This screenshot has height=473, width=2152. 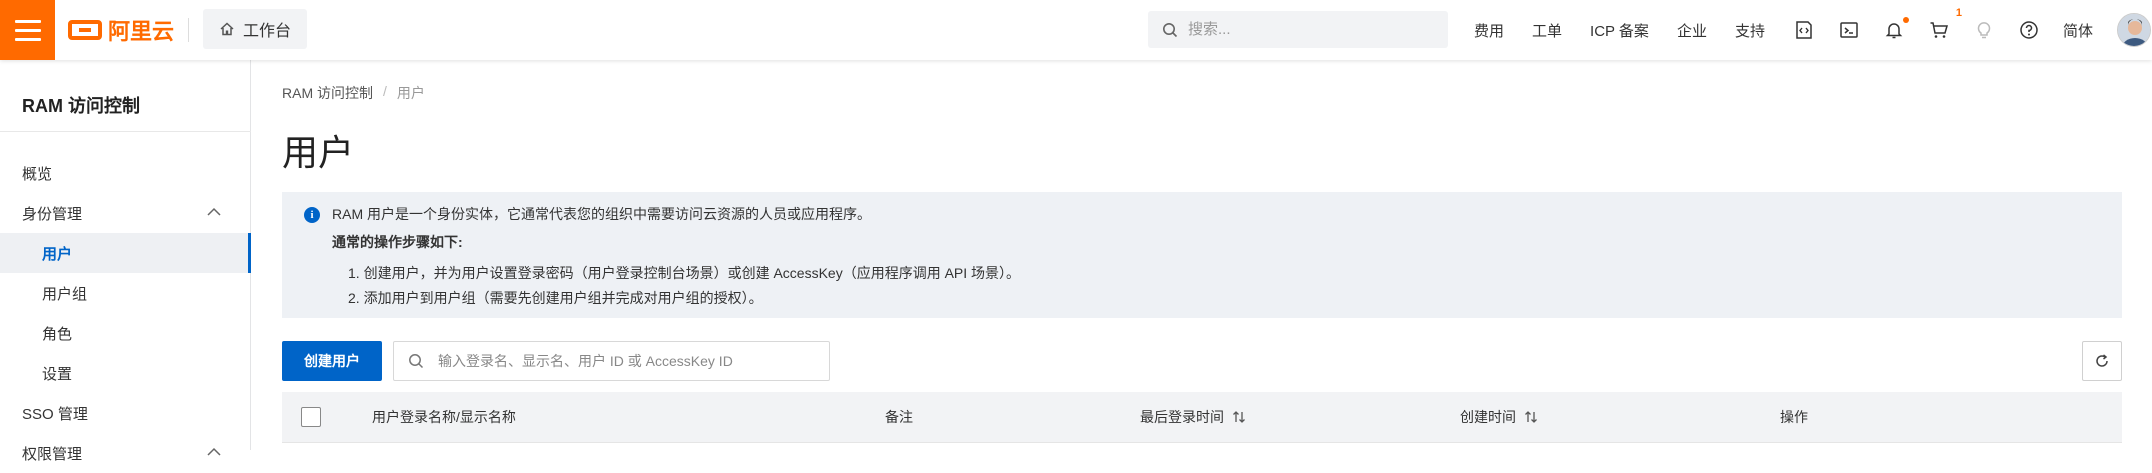 I want to click on breadcrumb: RAM 访问控制 / 用户, so click(x=353, y=93).